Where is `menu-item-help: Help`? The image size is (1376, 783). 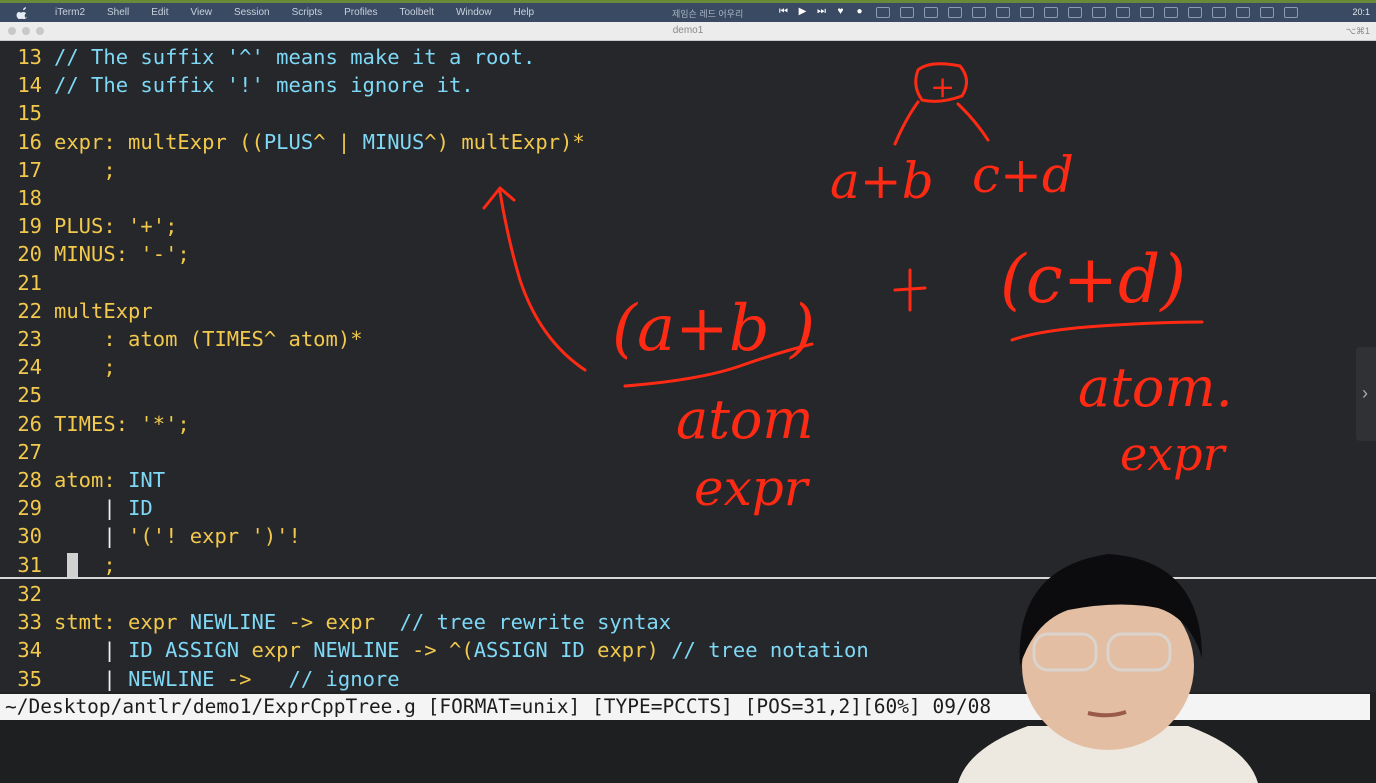
menu-item-help: Help is located at coordinates (524, 12).